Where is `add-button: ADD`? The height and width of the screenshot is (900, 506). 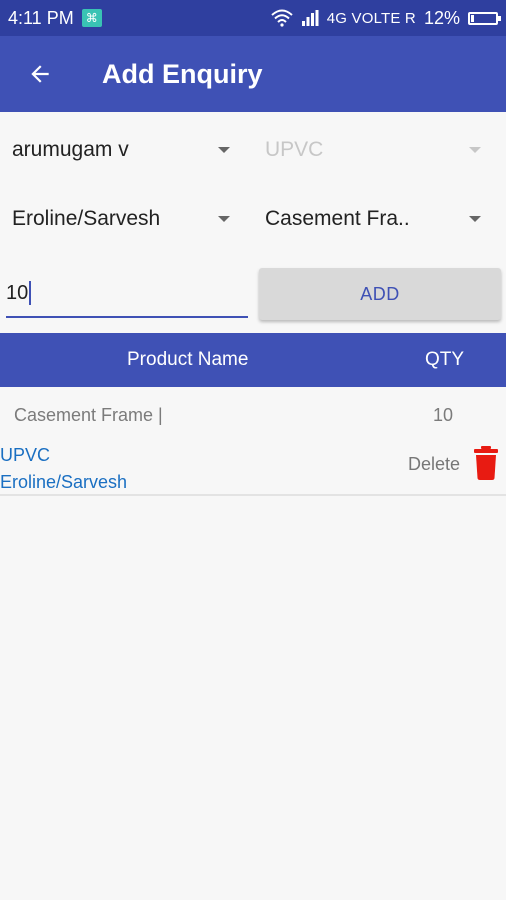 add-button: ADD is located at coordinates (380, 294).